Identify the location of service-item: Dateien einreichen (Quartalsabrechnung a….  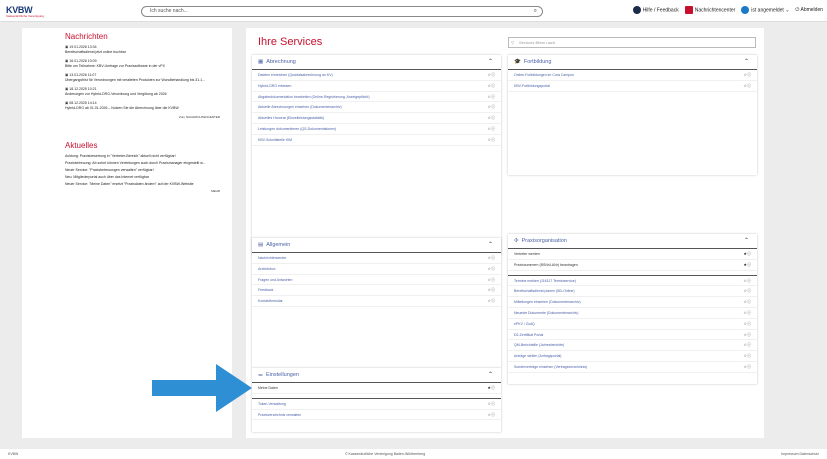
(376, 75).